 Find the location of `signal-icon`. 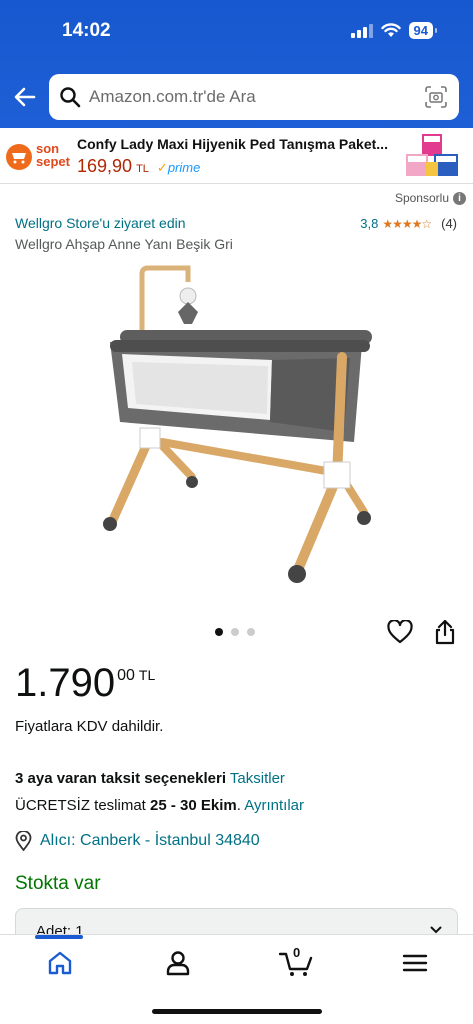

signal-icon is located at coordinates (361, 30).